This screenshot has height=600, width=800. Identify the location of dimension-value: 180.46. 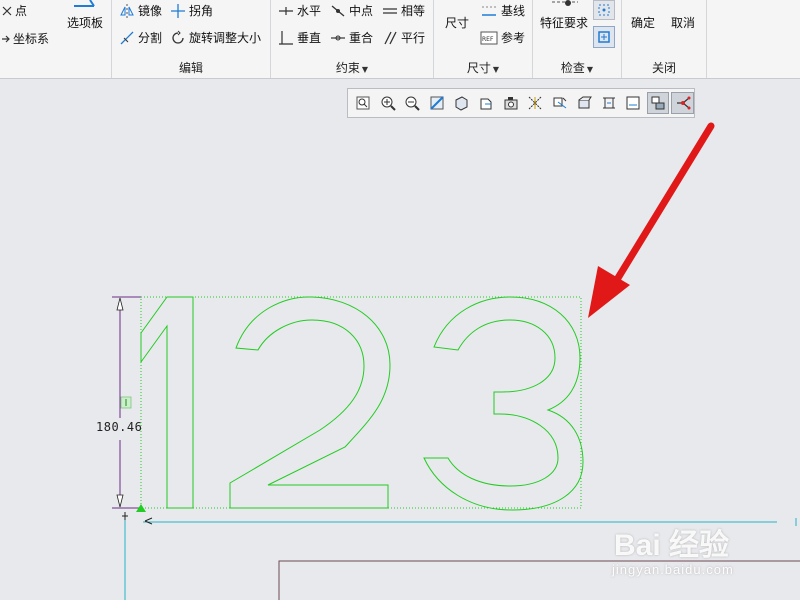
(119, 427).